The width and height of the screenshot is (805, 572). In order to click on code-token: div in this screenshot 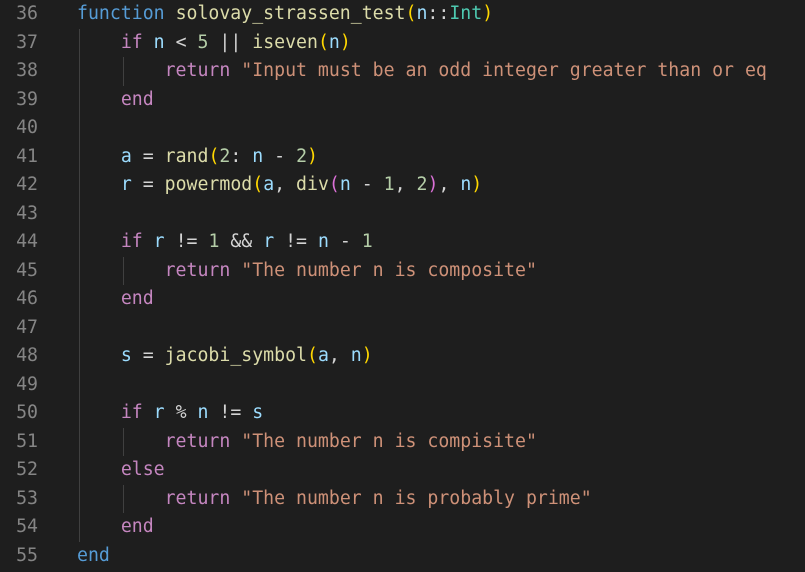, I will do `click(312, 184)`.